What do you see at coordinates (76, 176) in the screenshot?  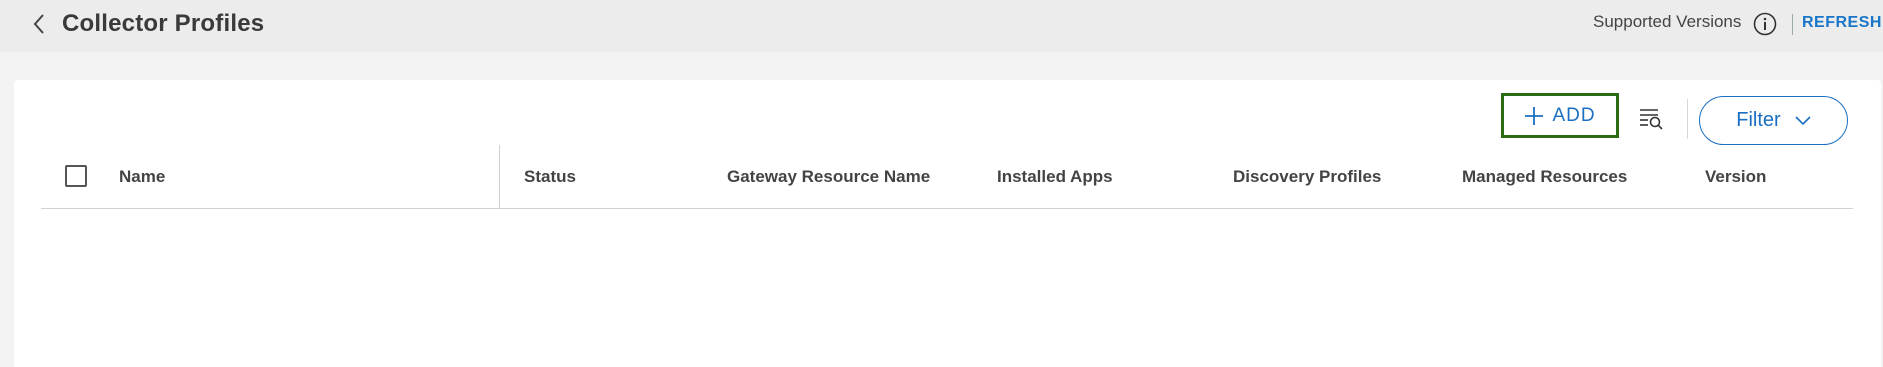 I see `select-all-checkbox` at bounding box center [76, 176].